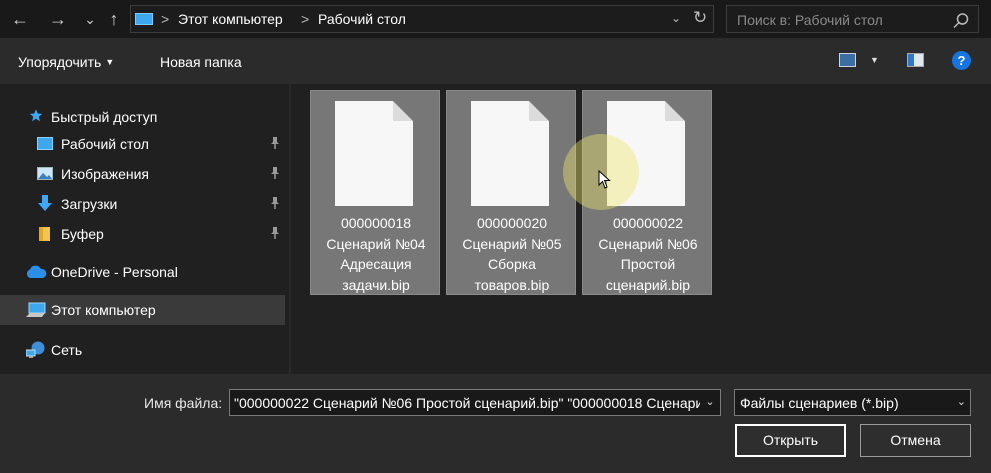  I want to click on forward-arrow-icon: →, so click(58, 19).